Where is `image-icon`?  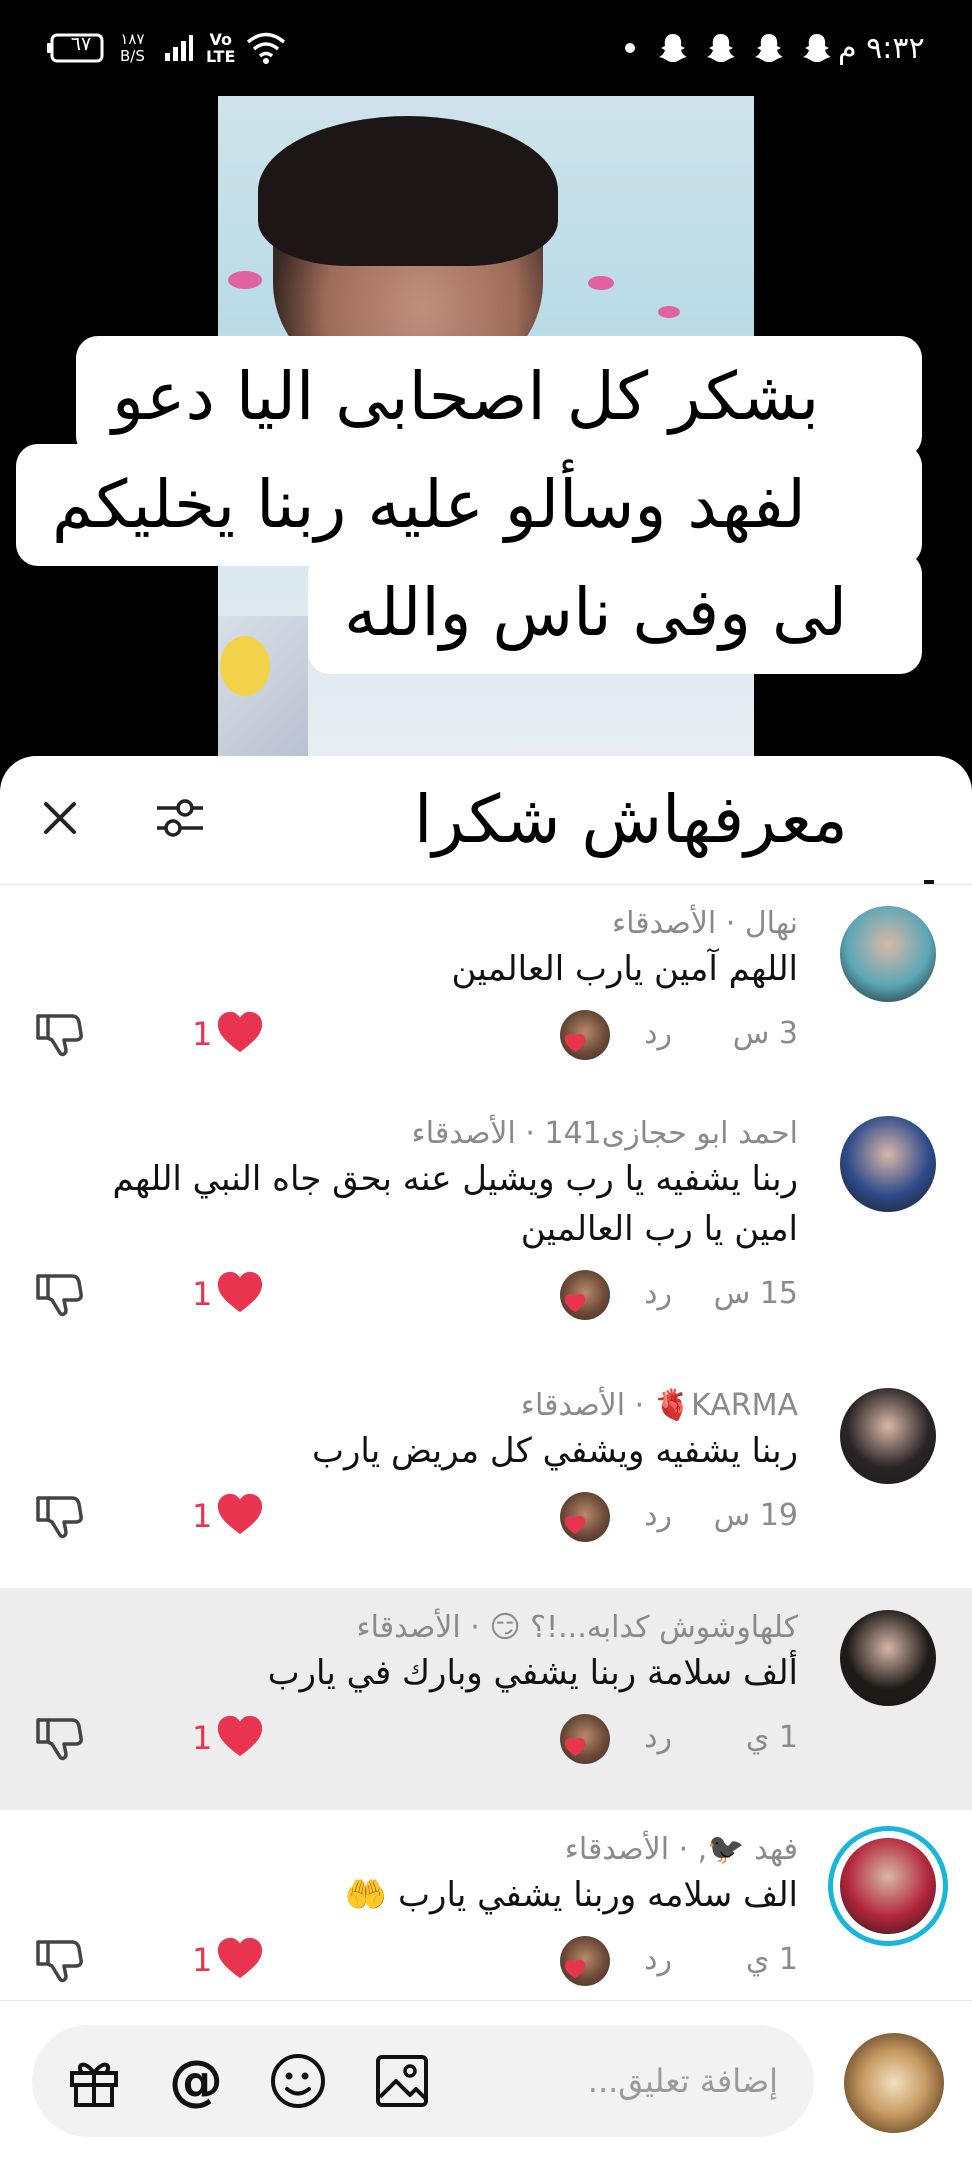 image-icon is located at coordinates (402, 2081).